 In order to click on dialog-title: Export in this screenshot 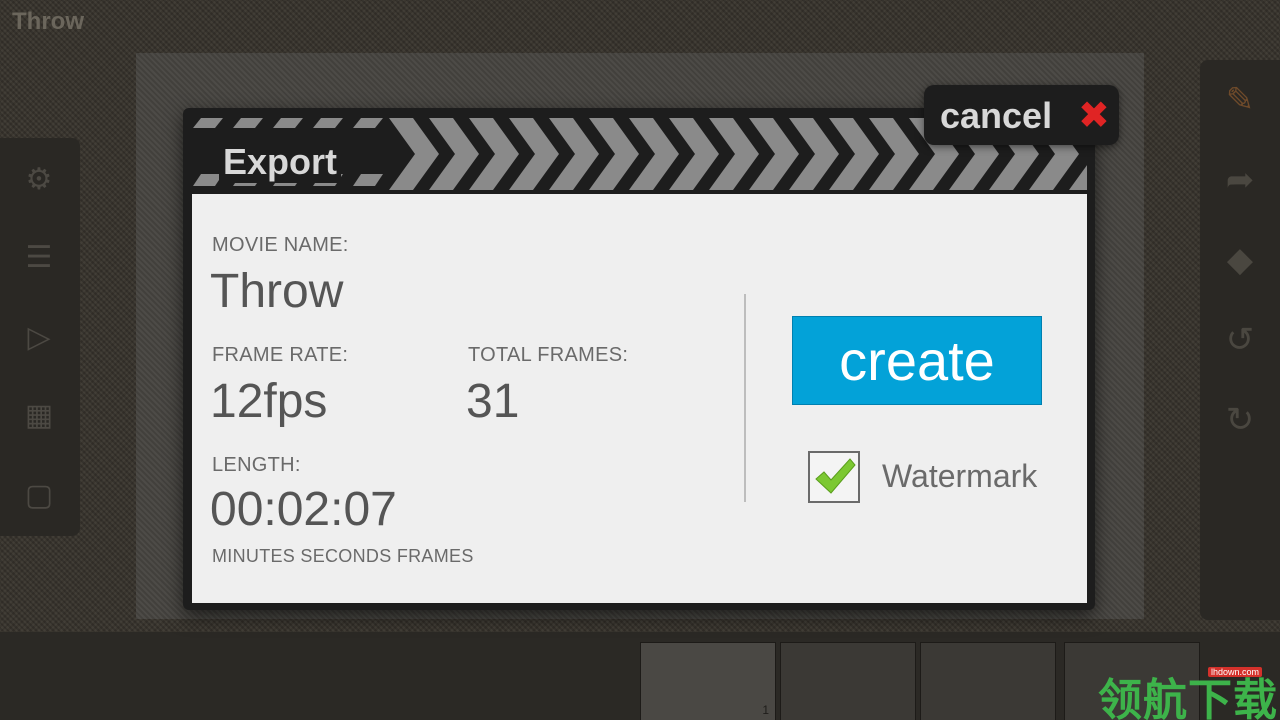, I will do `click(280, 162)`.